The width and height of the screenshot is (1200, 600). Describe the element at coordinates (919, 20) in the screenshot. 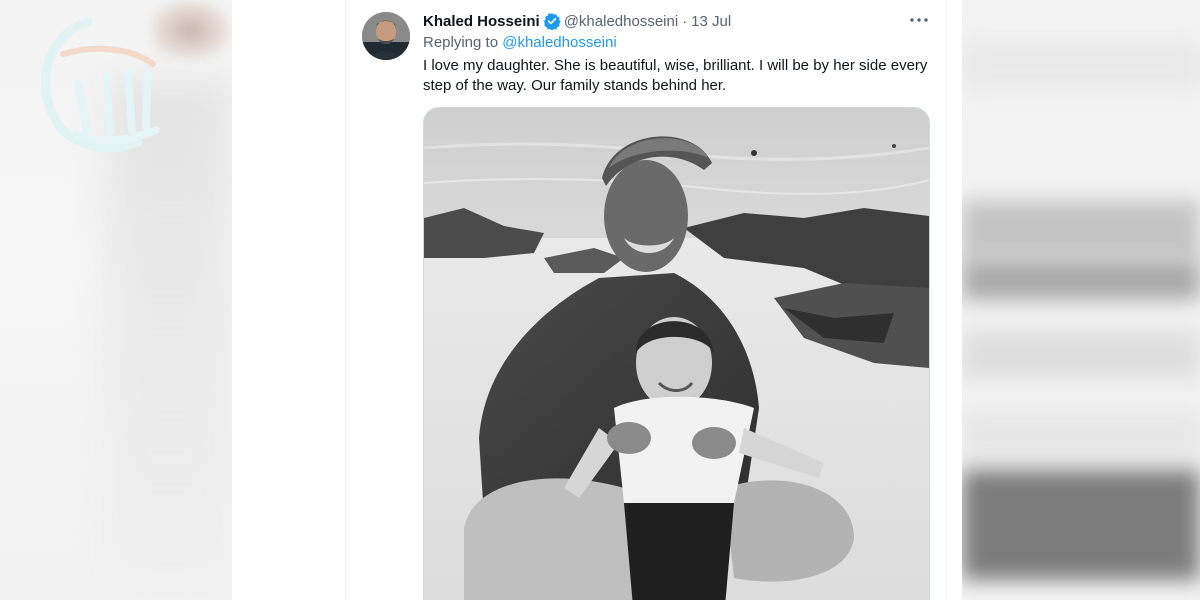

I see `more-options-icon` at that location.